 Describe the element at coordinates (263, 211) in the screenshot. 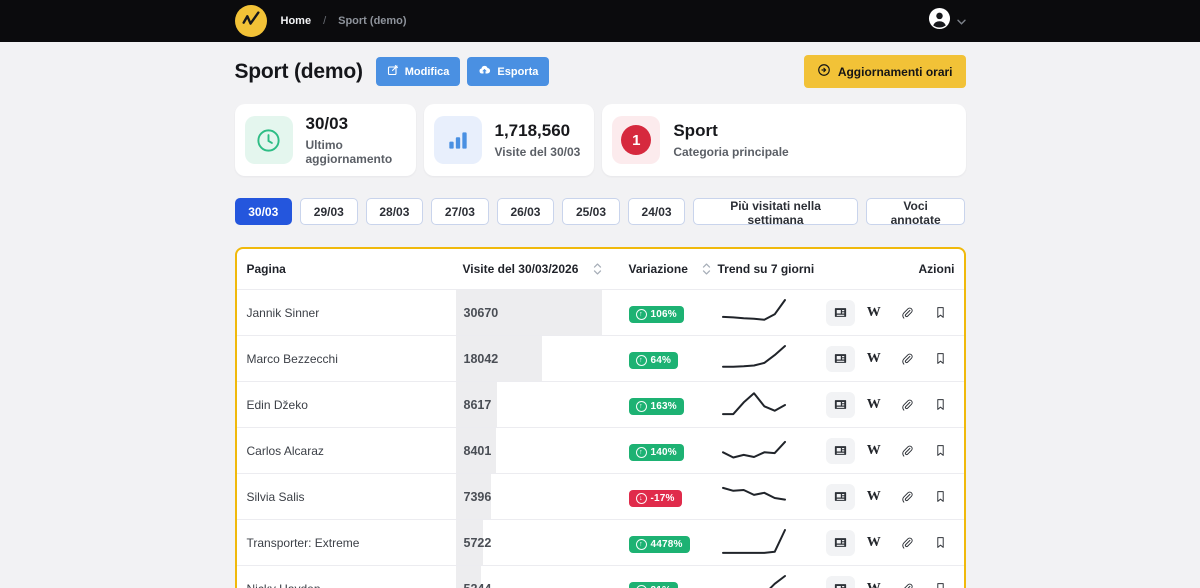

I see `date-tab-0: 30/03` at that location.